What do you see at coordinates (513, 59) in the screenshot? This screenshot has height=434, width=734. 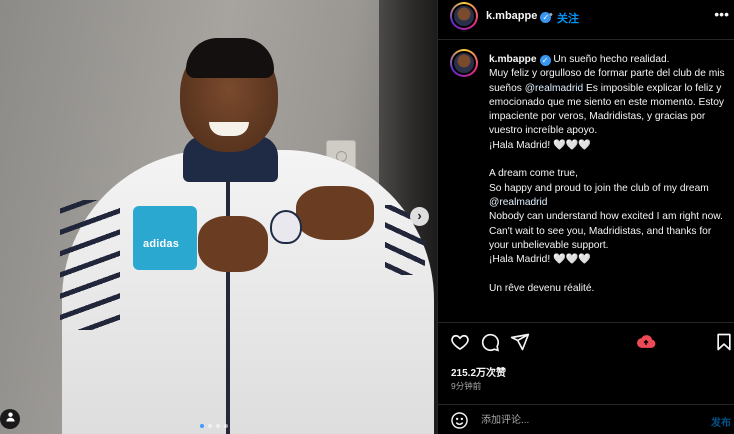 I see `caption-username: k.mbappe` at bounding box center [513, 59].